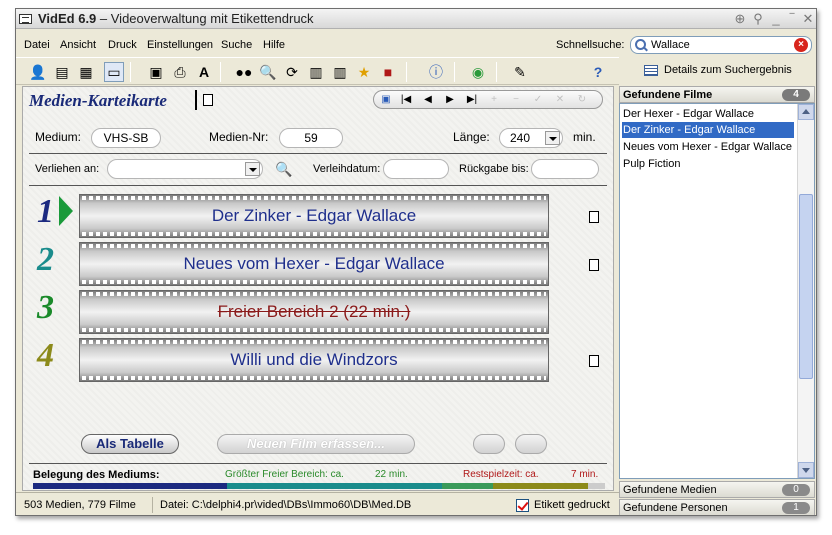  I want to click on quicksearch-input, so click(721, 45).